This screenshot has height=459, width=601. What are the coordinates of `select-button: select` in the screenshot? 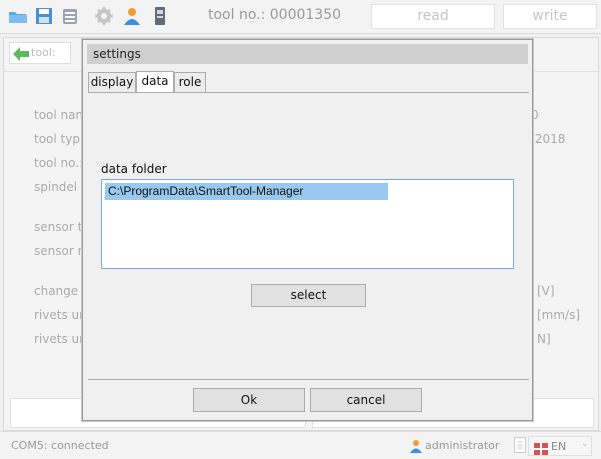 It's located at (308, 295).